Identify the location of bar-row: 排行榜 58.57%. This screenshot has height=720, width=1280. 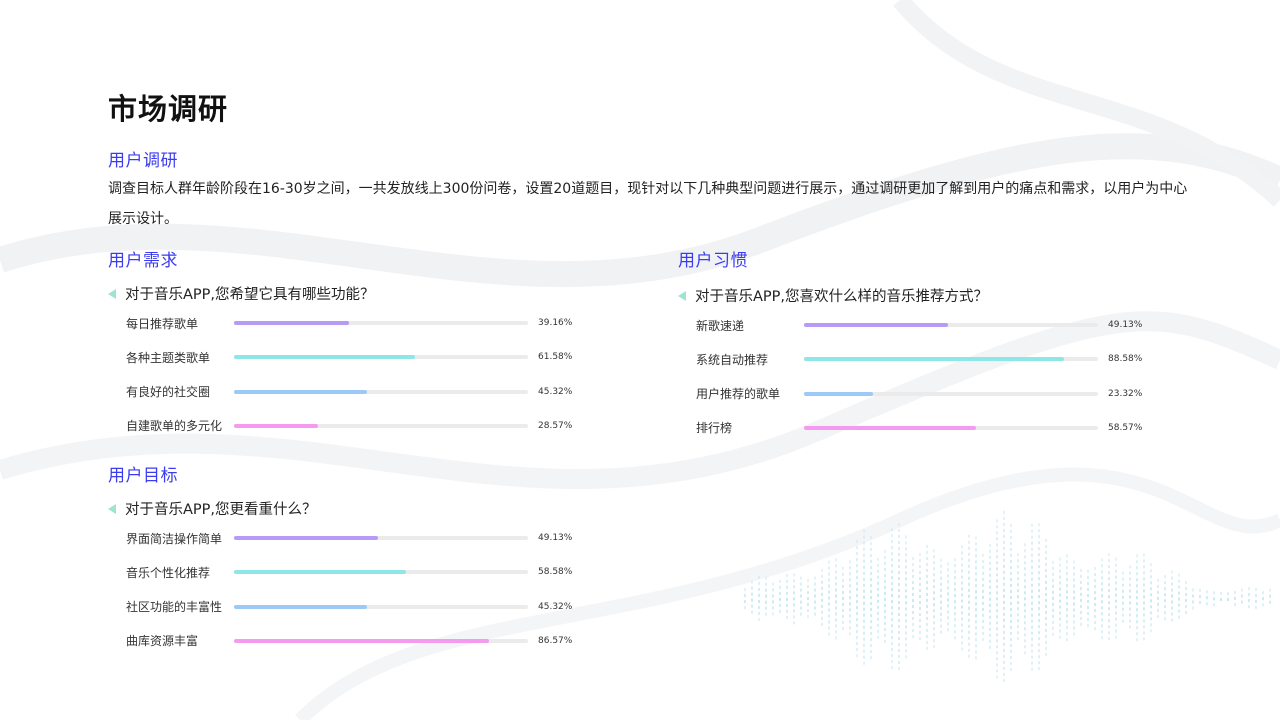
(927, 428).